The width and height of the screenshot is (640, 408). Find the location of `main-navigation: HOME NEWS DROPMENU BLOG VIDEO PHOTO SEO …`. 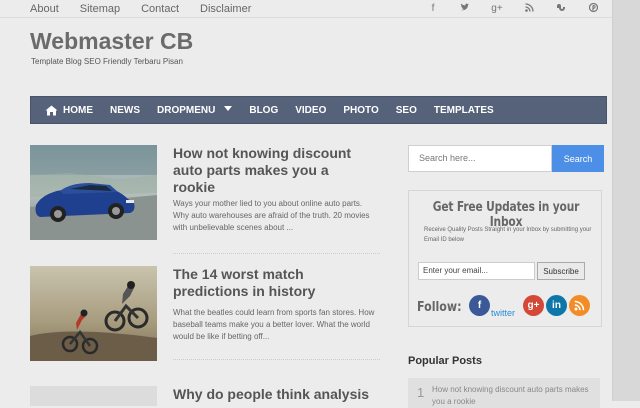

main-navigation: HOME NEWS DROPMENU BLOG VIDEO PHOTO SEO … is located at coordinates (318, 110).